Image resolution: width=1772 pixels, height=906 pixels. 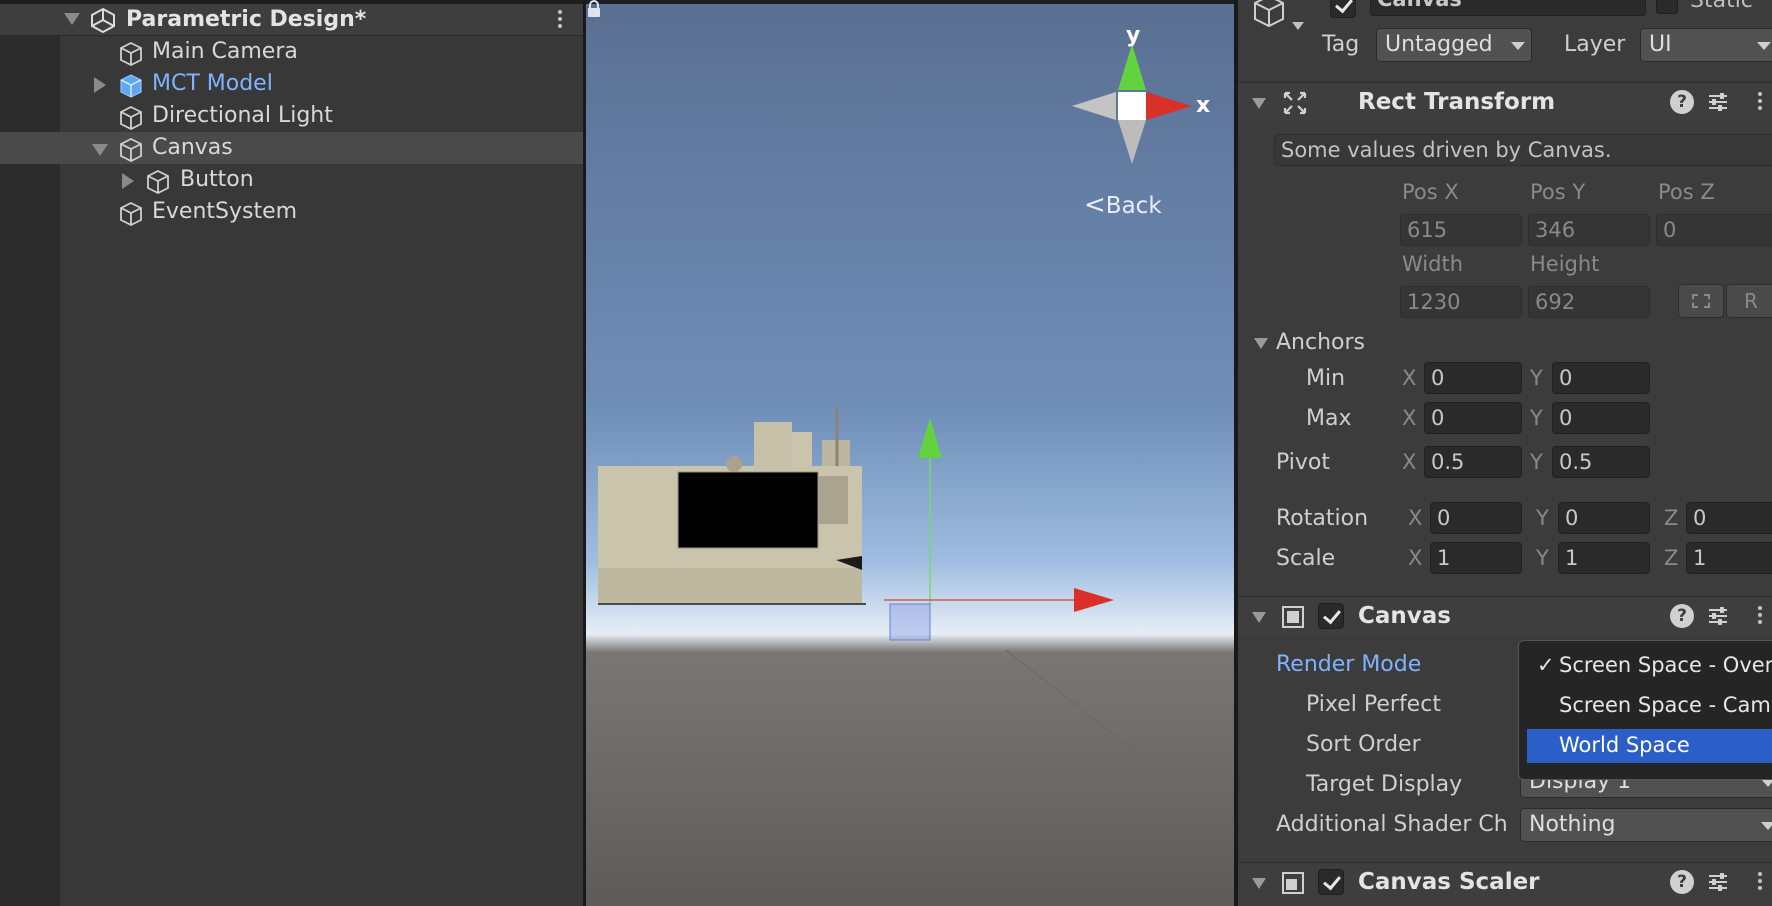 What do you see at coordinates (1473, 462) in the screenshot?
I see `pivot-x-field: 0.5` at bounding box center [1473, 462].